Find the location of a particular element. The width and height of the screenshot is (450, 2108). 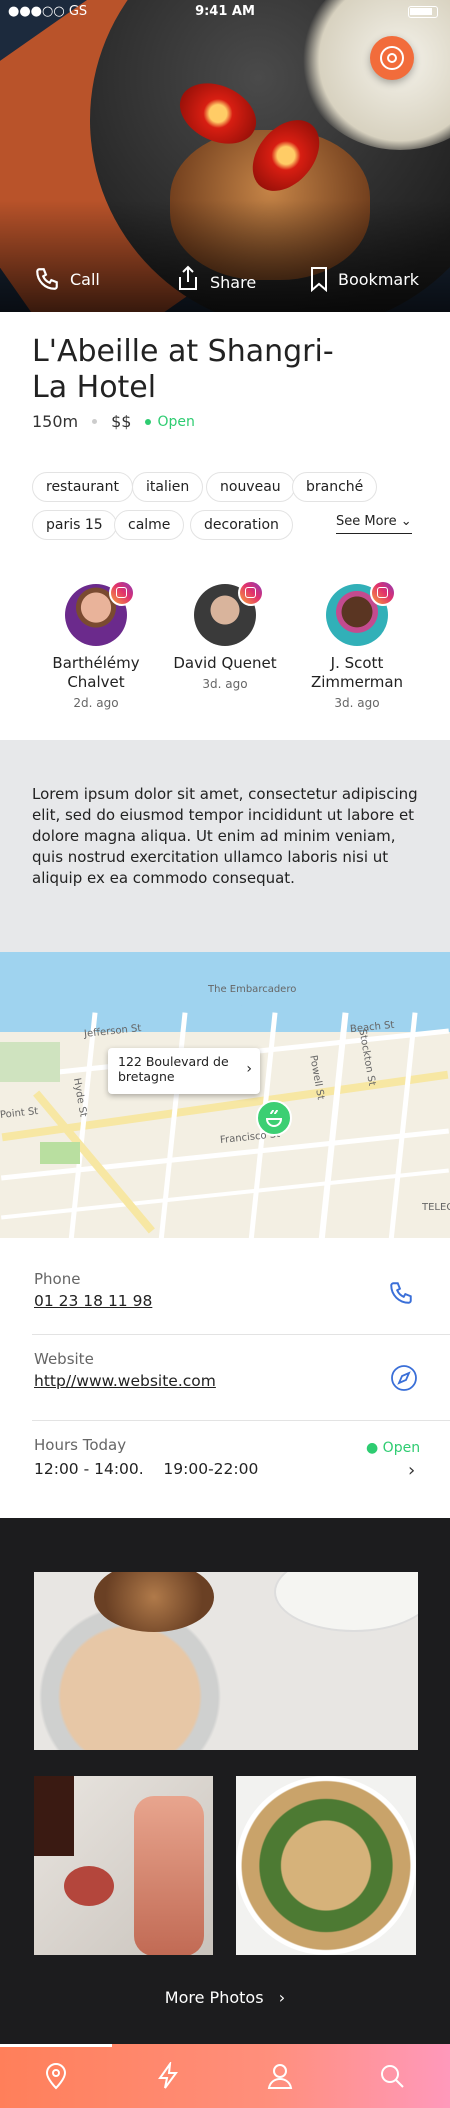

bookmark-button: Bookmark is located at coordinates (364, 279).